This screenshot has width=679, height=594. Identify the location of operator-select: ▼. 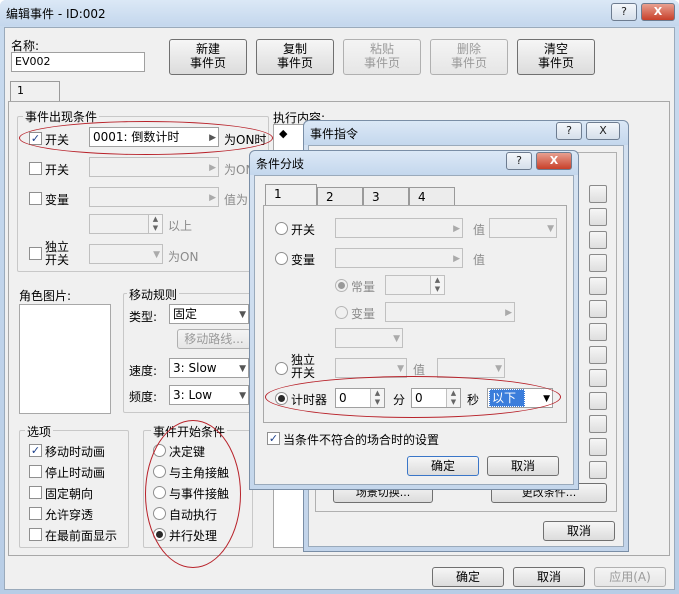
(369, 338).